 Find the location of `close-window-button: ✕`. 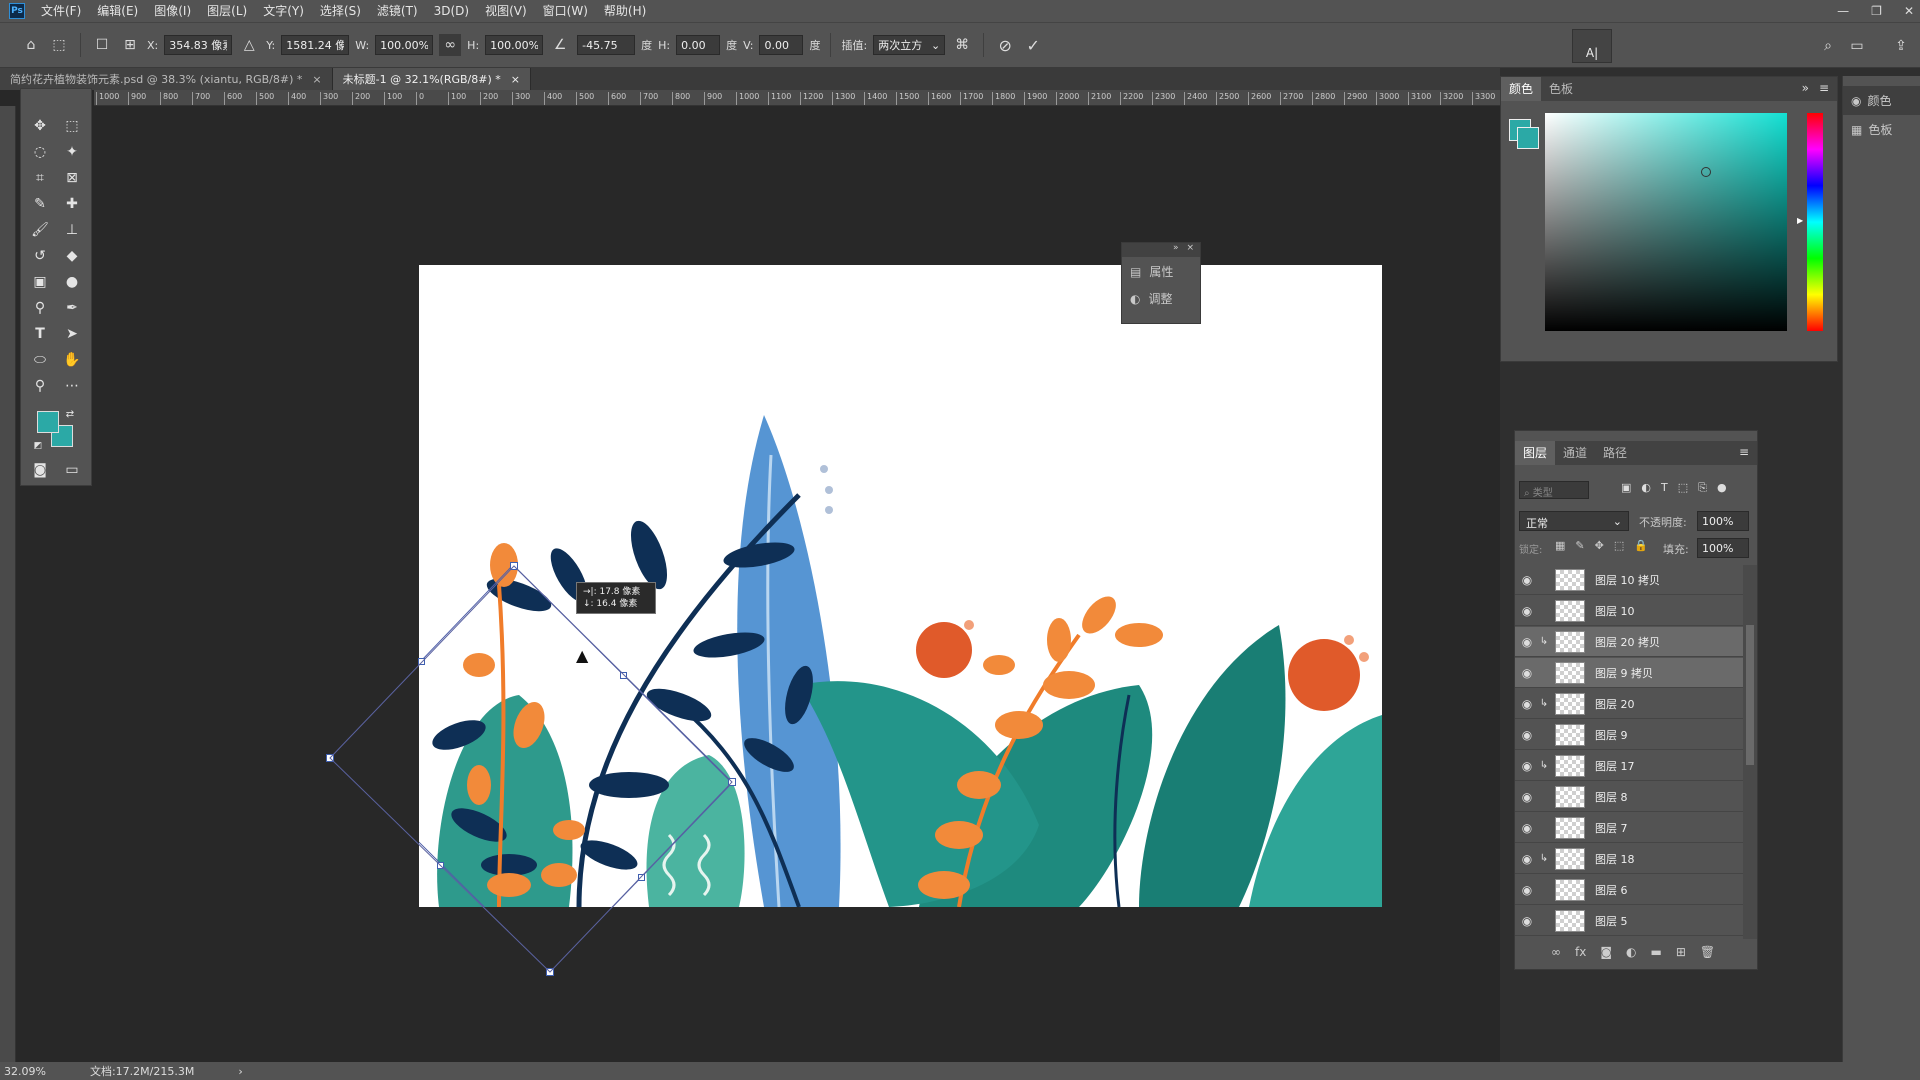

close-window-button: ✕ is located at coordinates (1909, 11).